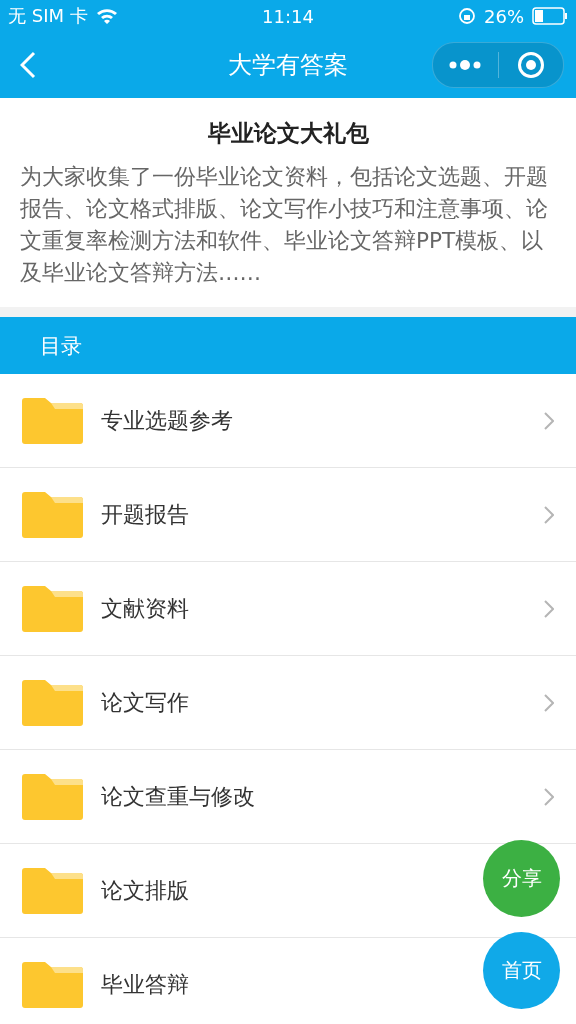 The image size is (576, 1024). What do you see at coordinates (288, 133) in the screenshot?
I see `intro-title: 毕业论文大礼包` at bounding box center [288, 133].